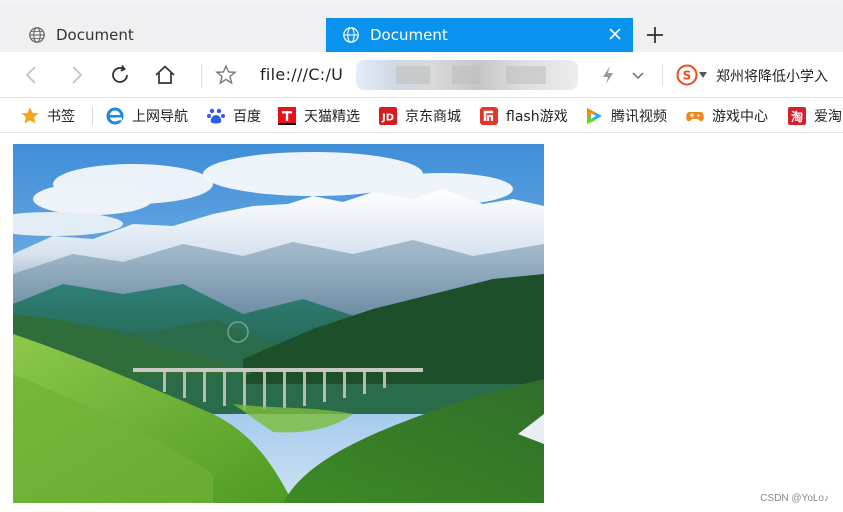  I want to click on bookmark-label: 天猫精选, so click(332, 117).